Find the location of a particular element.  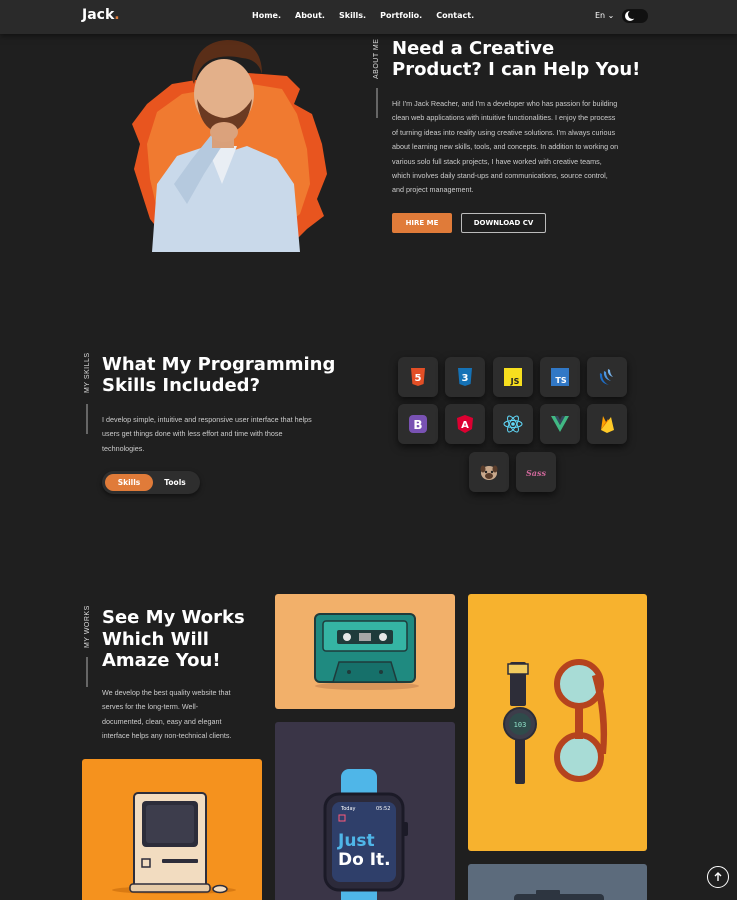

skill-vue is located at coordinates (560, 424).